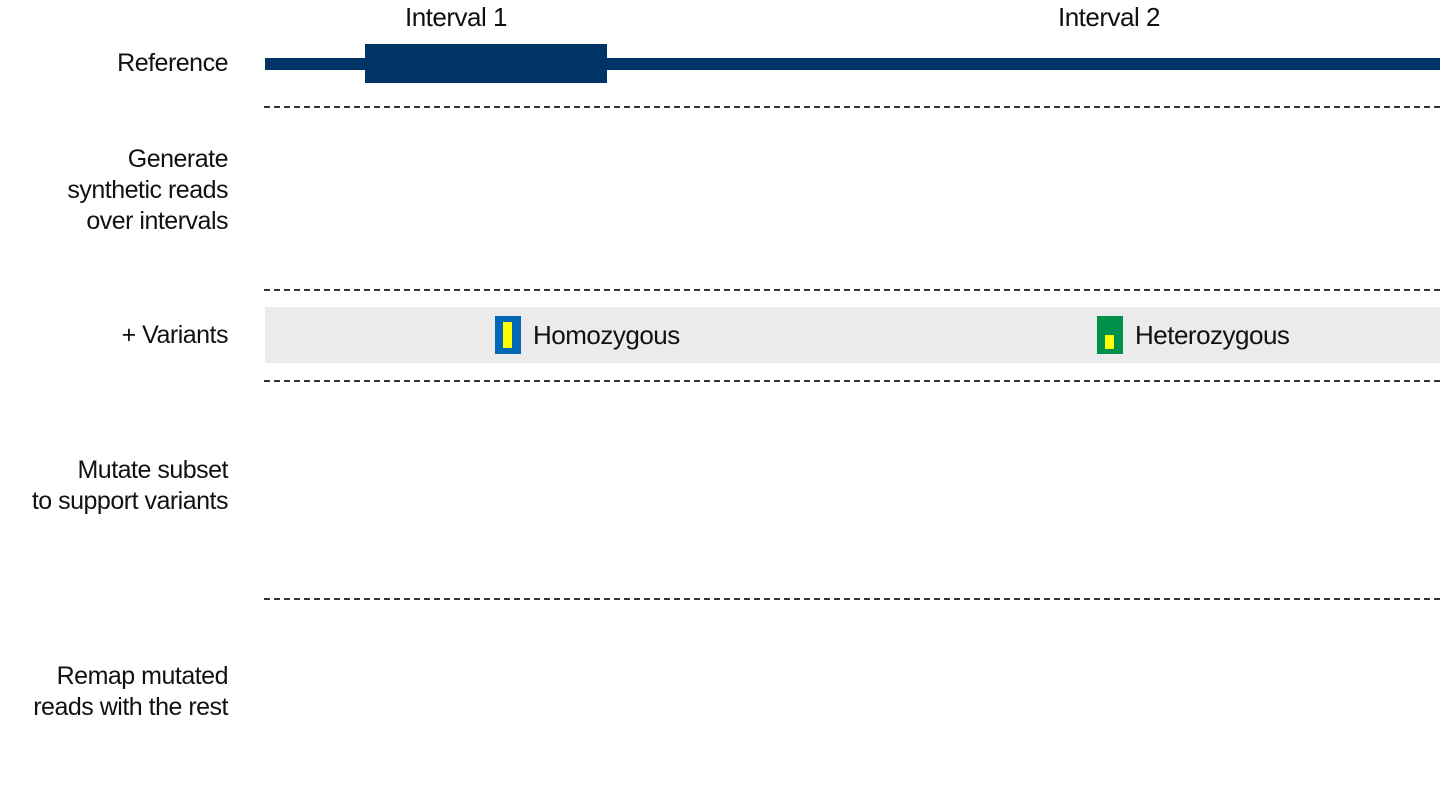 This screenshot has width=1440, height=799. Describe the element at coordinates (852, 63) in the screenshot. I see `diagram-canvas` at that location.